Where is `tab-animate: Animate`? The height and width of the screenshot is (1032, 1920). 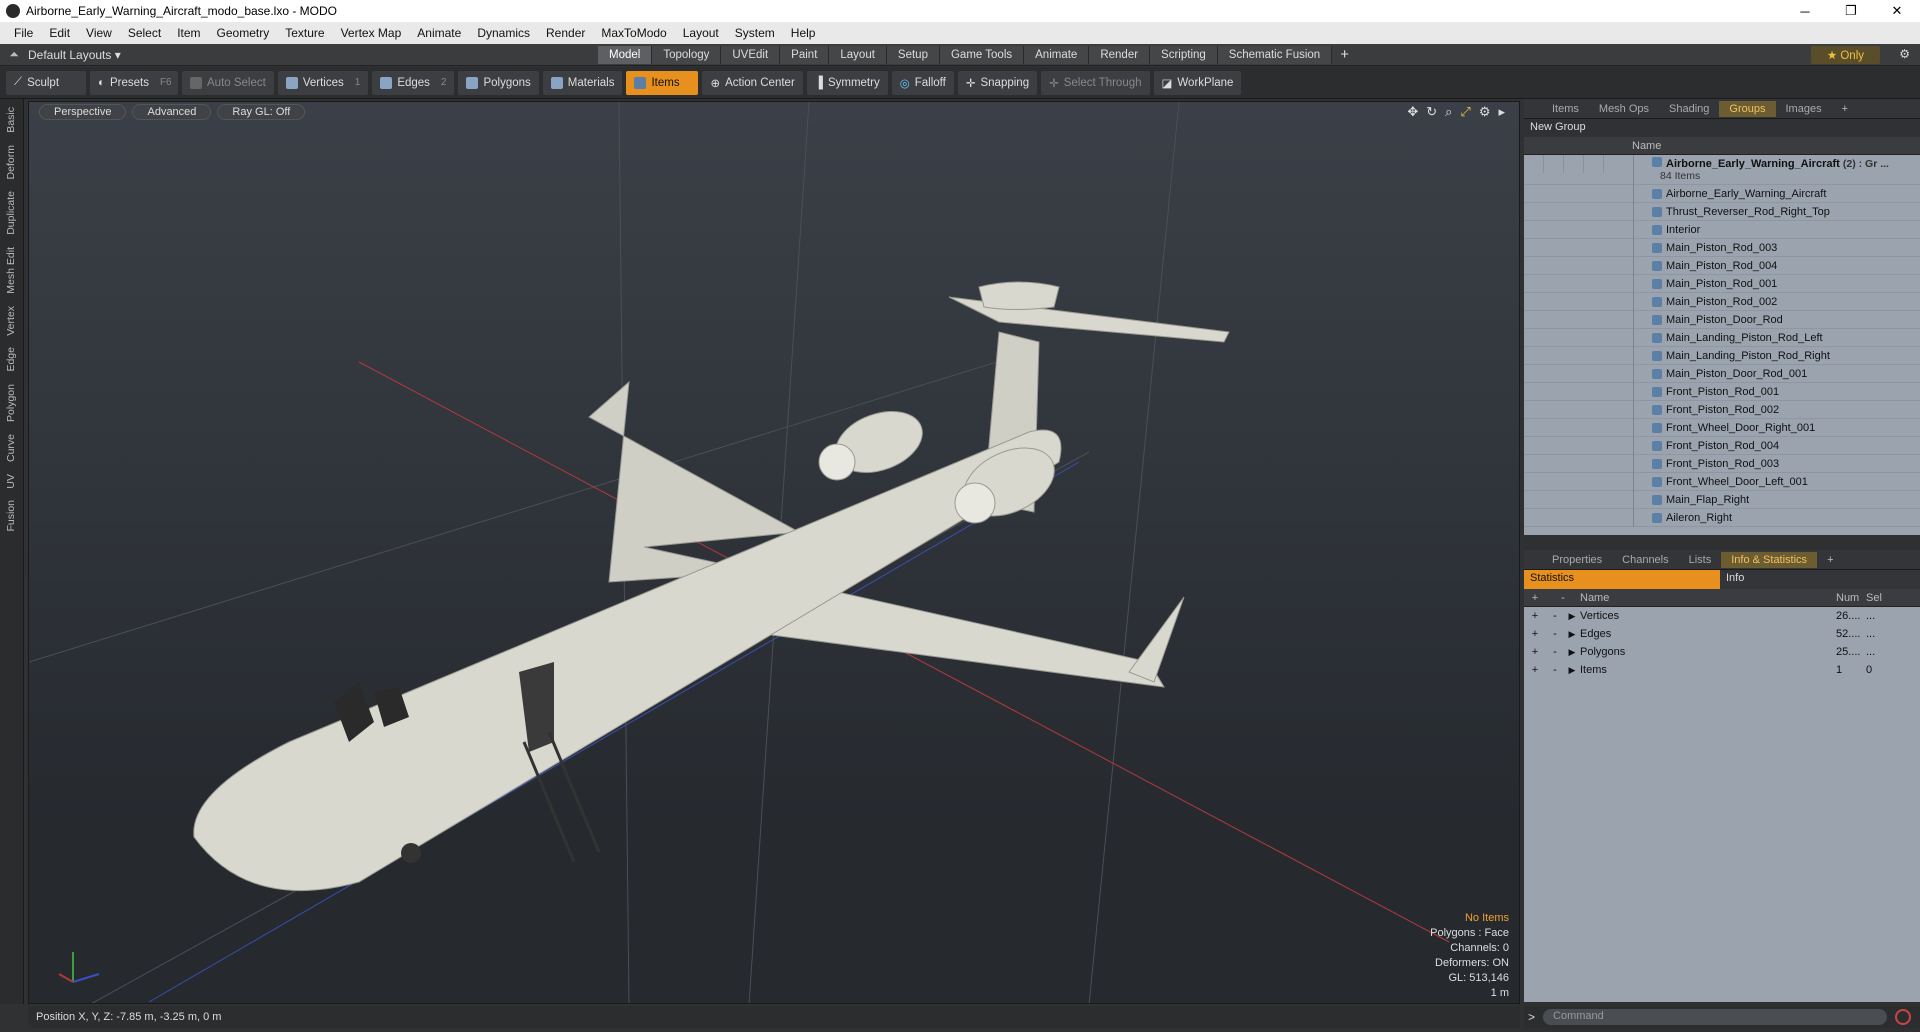
tab-animate: Animate is located at coordinates (1057, 54).